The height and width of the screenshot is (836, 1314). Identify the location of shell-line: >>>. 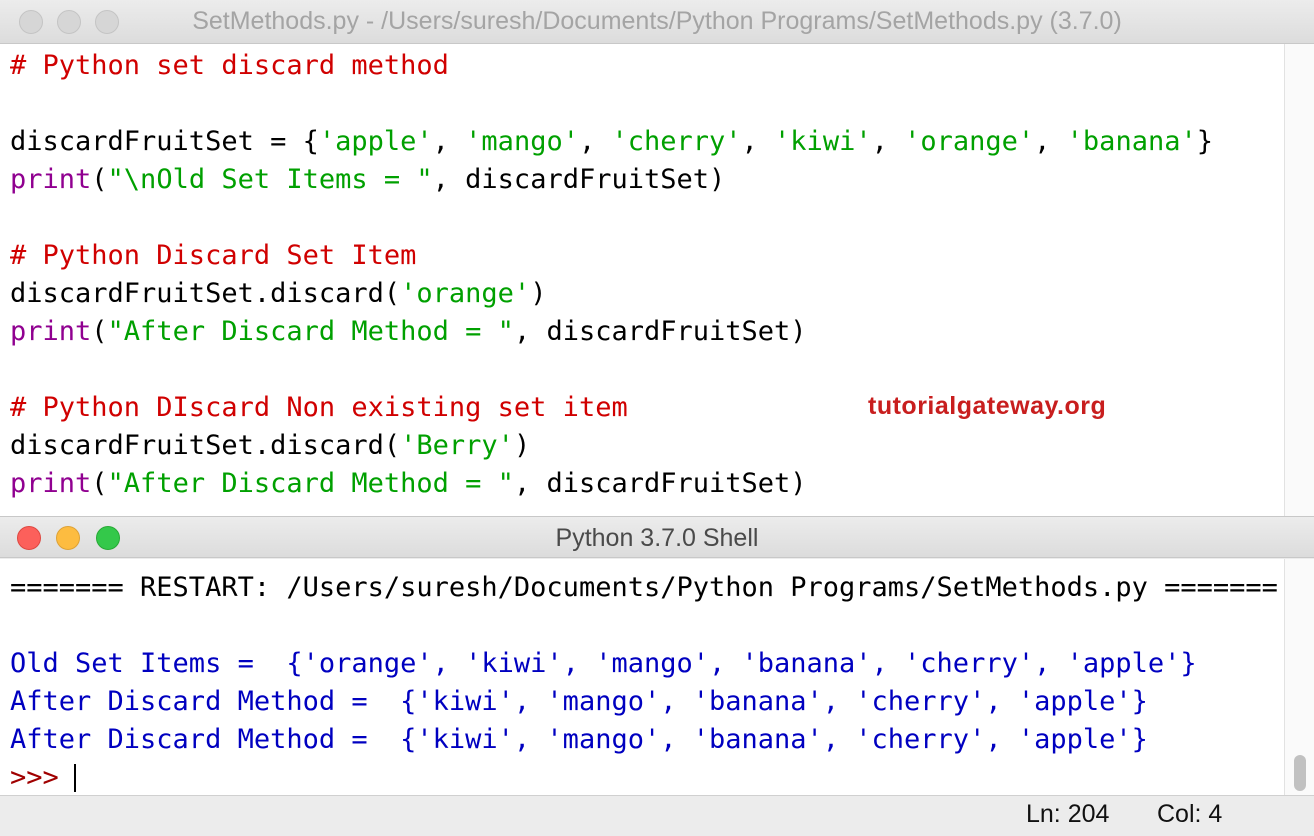
(42, 777).